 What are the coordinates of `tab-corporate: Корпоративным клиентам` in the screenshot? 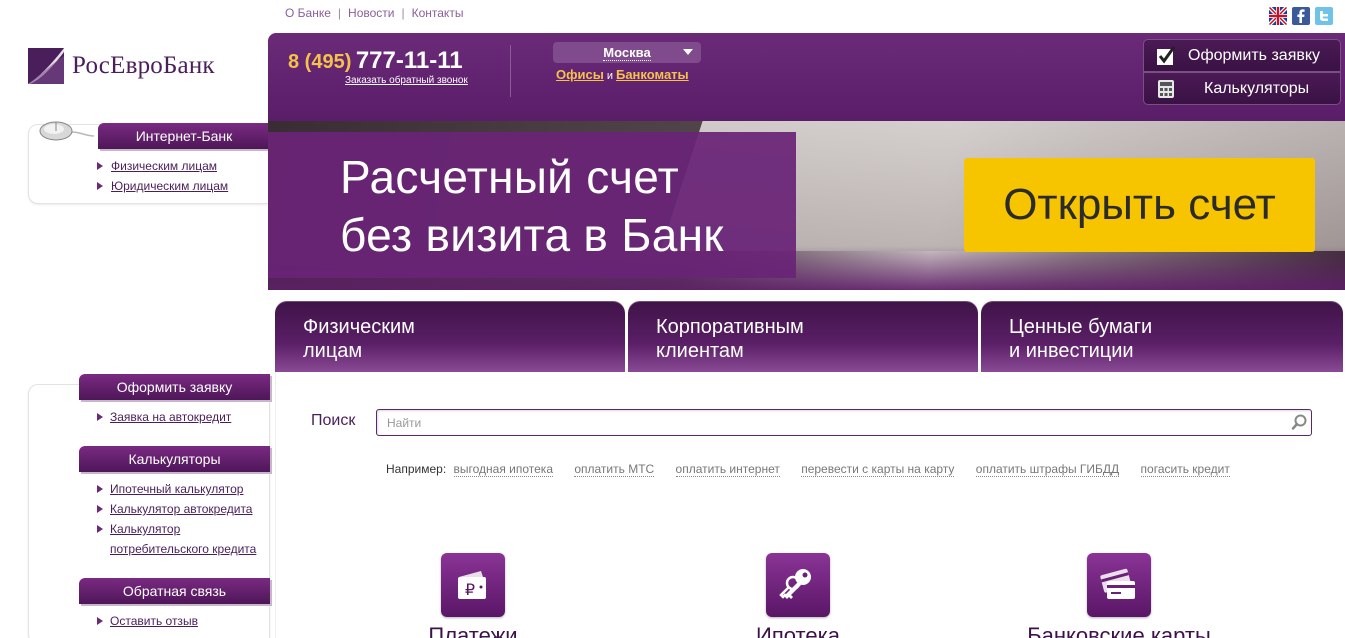 It's located at (803, 336).